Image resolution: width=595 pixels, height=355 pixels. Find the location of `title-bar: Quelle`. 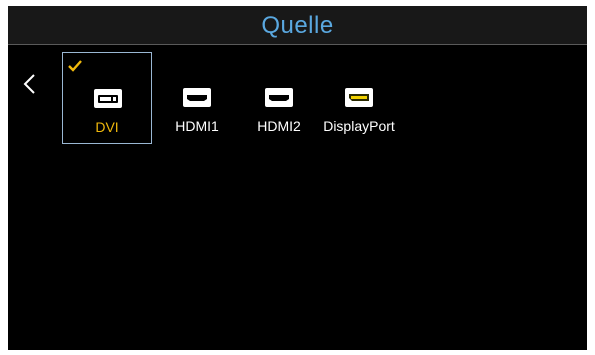

title-bar: Quelle is located at coordinates (297, 25).